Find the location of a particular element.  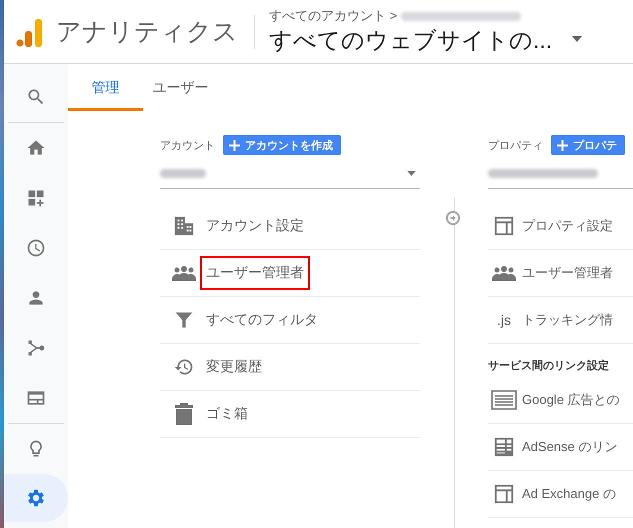

js-icon: .js is located at coordinates (504, 320).